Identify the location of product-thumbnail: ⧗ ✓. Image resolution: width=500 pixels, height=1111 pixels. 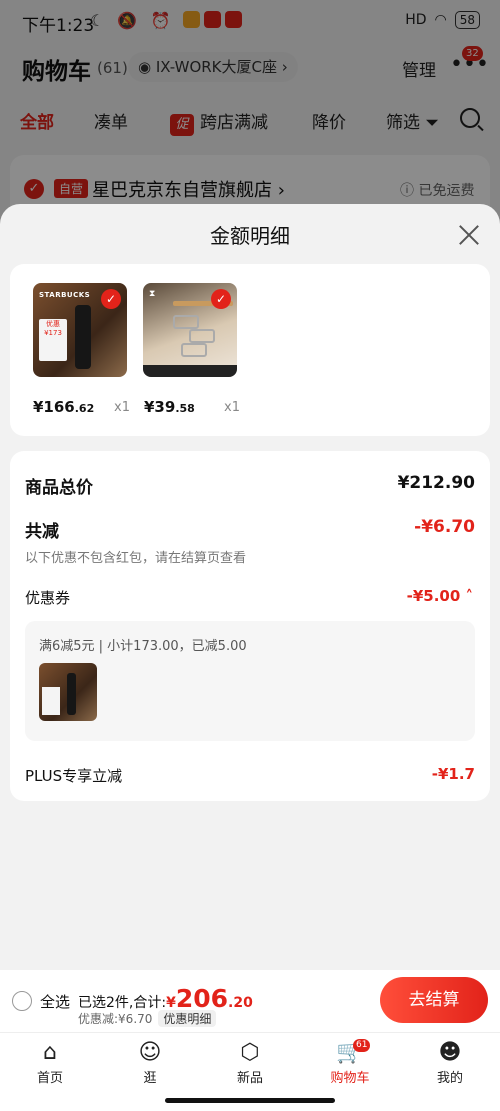
(190, 330).